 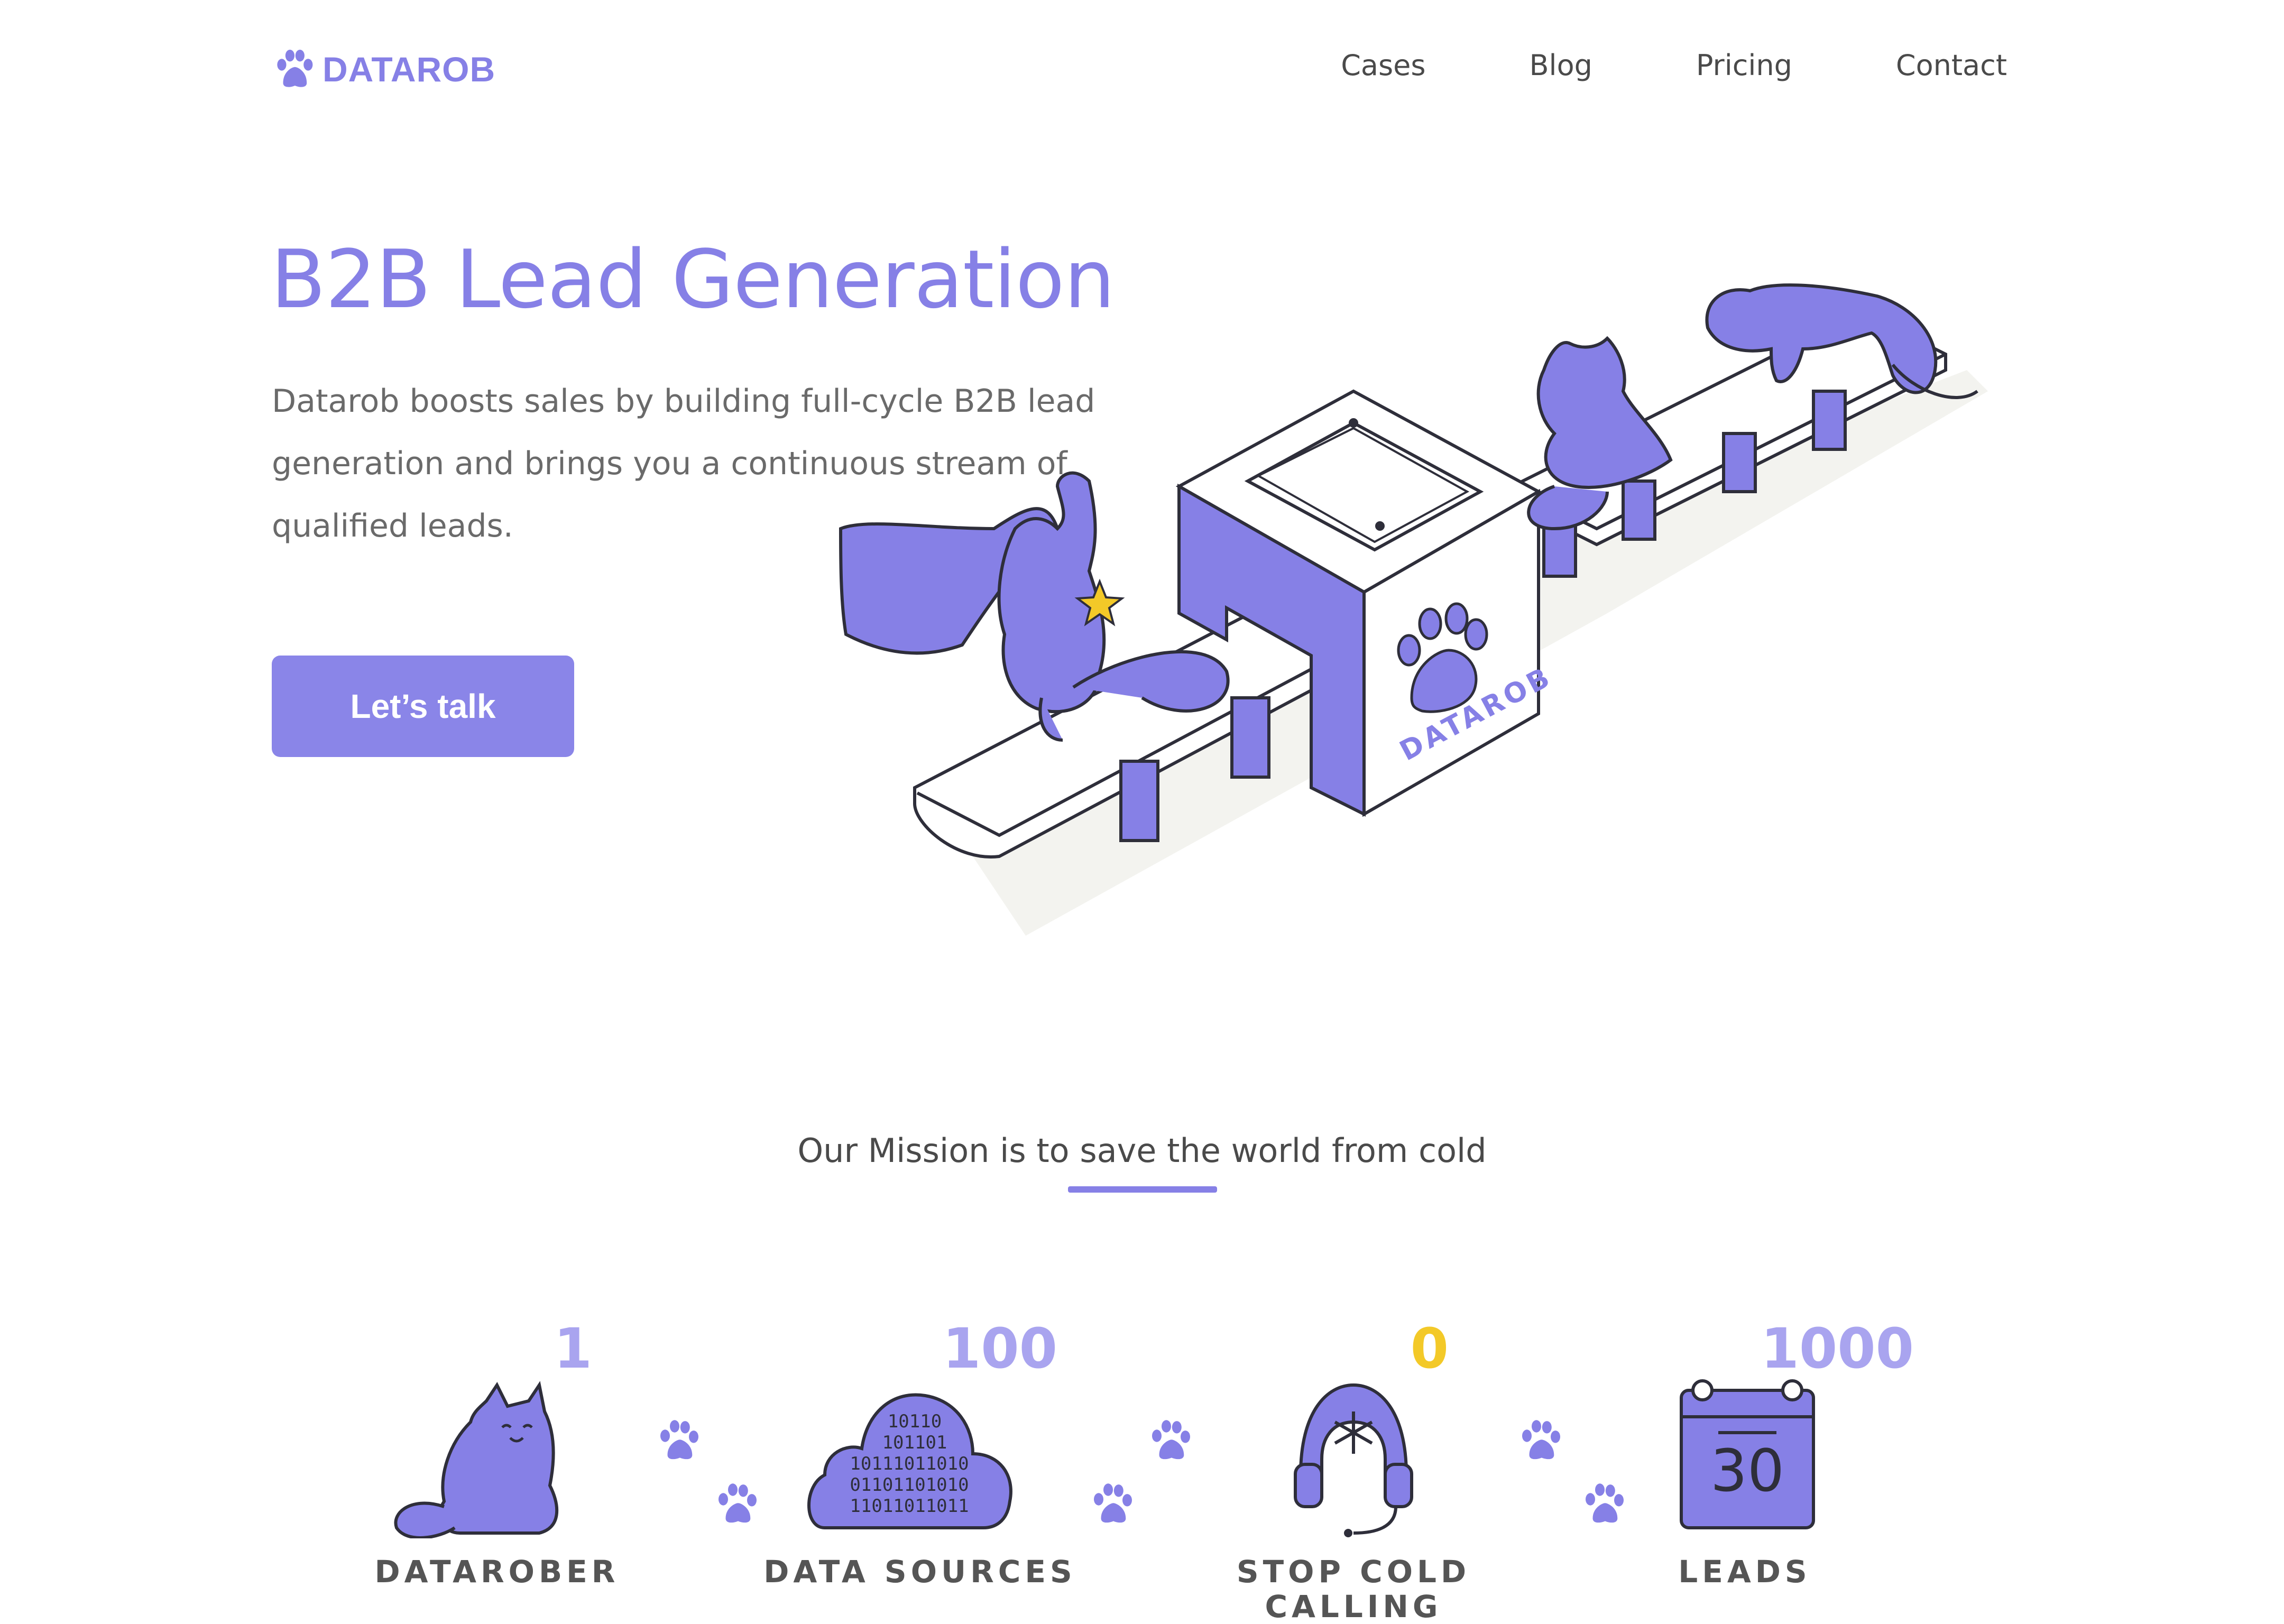 I want to click on cat-icon, so click(x=476, y=1459).